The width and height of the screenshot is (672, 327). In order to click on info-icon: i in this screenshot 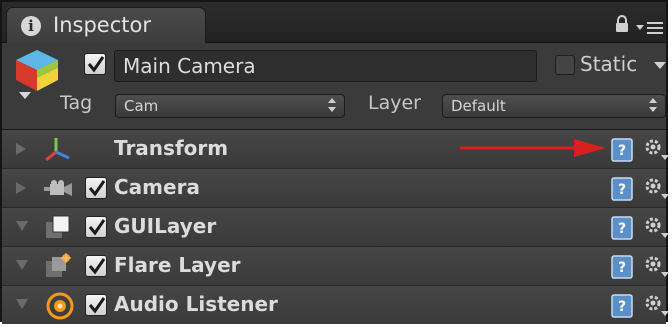, I will do `click(31, 26)`.